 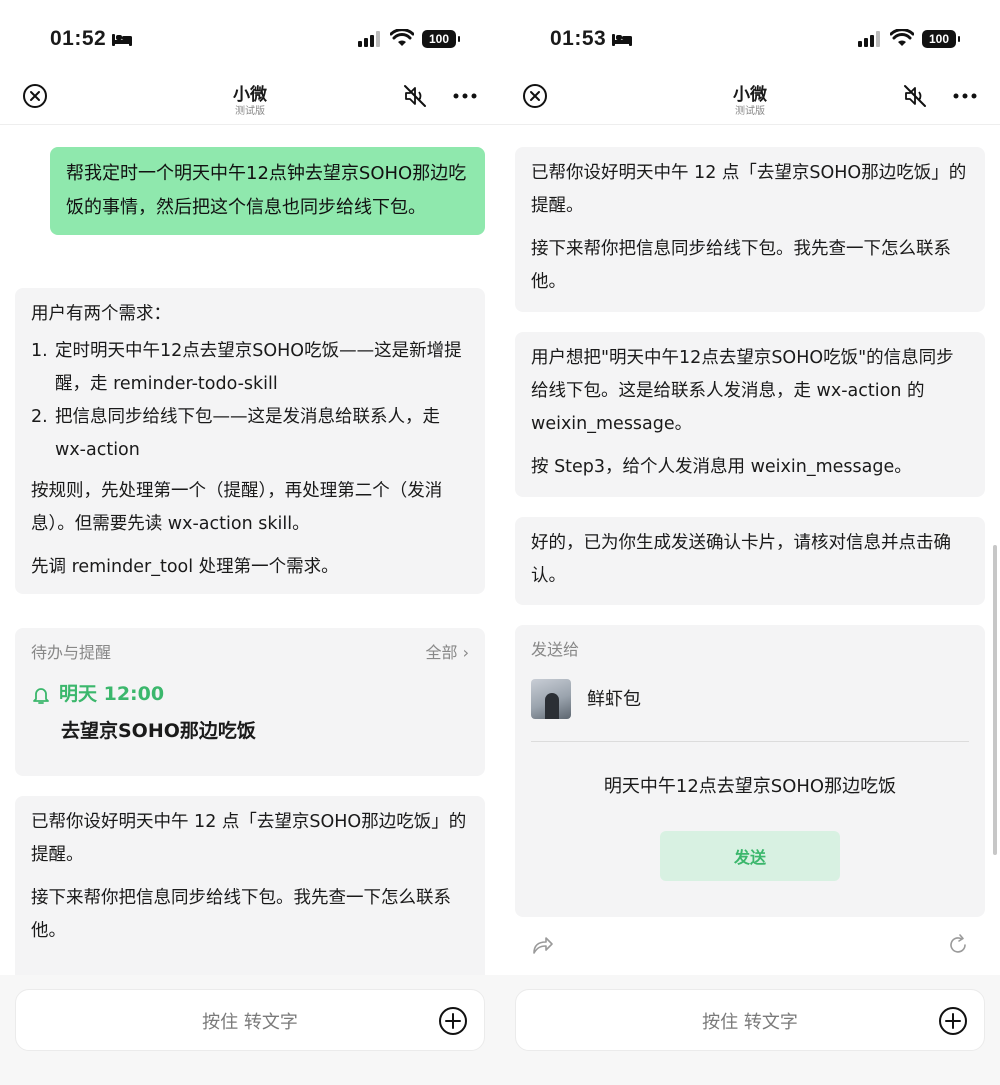 I want to click on avatar, so click(x=551, y=699).